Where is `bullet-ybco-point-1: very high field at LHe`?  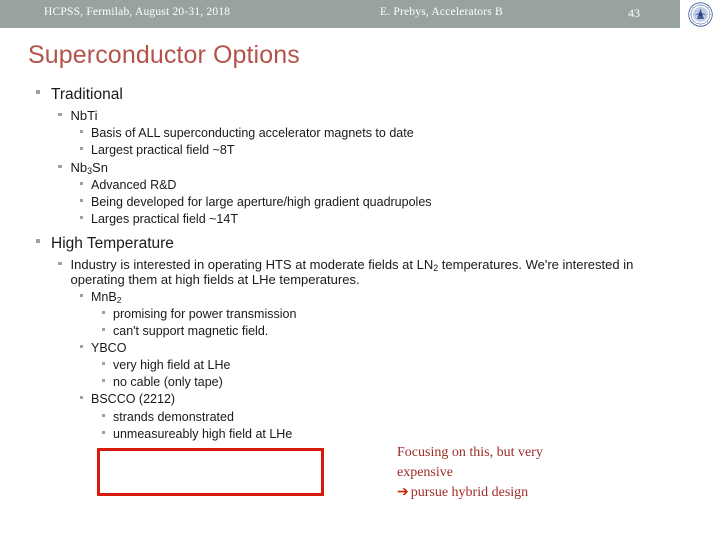 bullet-ybco-point-1: very high field at LHe is located at coordinates (411, 365).